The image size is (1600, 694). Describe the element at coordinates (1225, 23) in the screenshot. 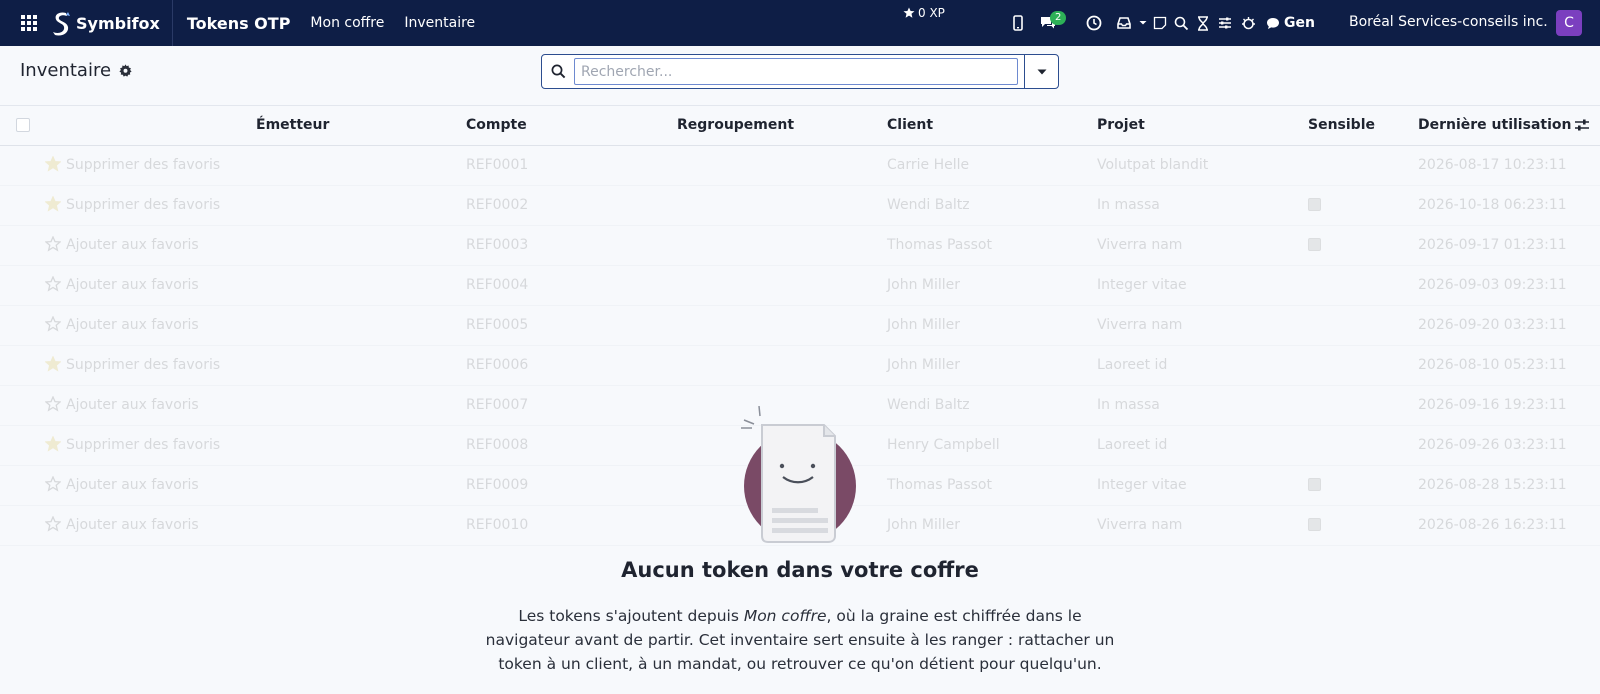

I see `sliders-icon` at that location.